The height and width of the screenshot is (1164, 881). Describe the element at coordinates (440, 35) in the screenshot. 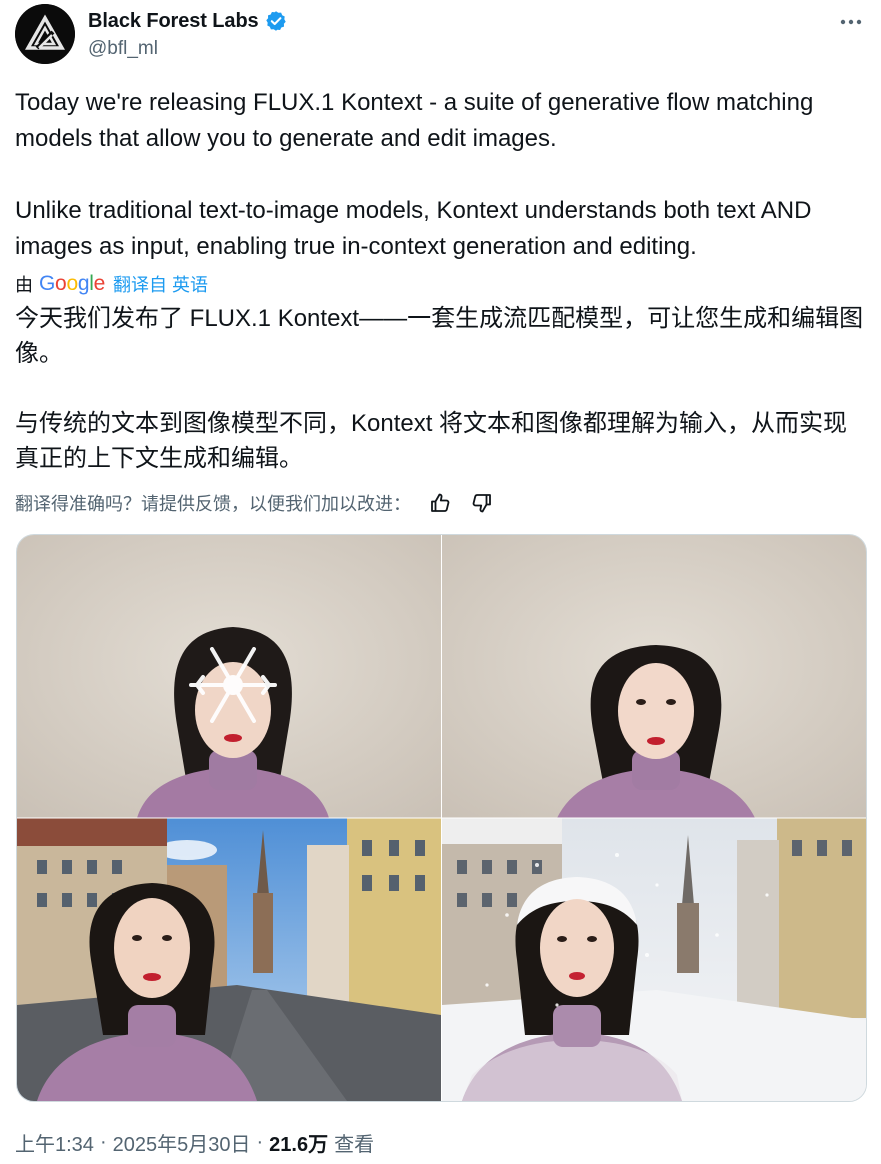

I see `tweet-header: Black Forest Labs @bfl_ml` at that location.